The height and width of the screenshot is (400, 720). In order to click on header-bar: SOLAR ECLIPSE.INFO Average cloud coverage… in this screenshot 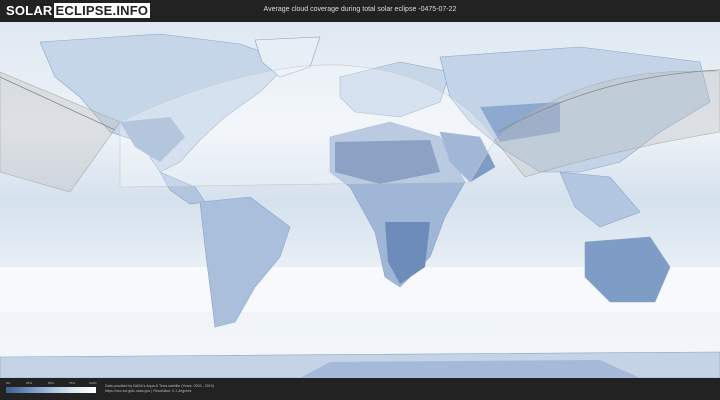, I will do `click(360, 11)`.